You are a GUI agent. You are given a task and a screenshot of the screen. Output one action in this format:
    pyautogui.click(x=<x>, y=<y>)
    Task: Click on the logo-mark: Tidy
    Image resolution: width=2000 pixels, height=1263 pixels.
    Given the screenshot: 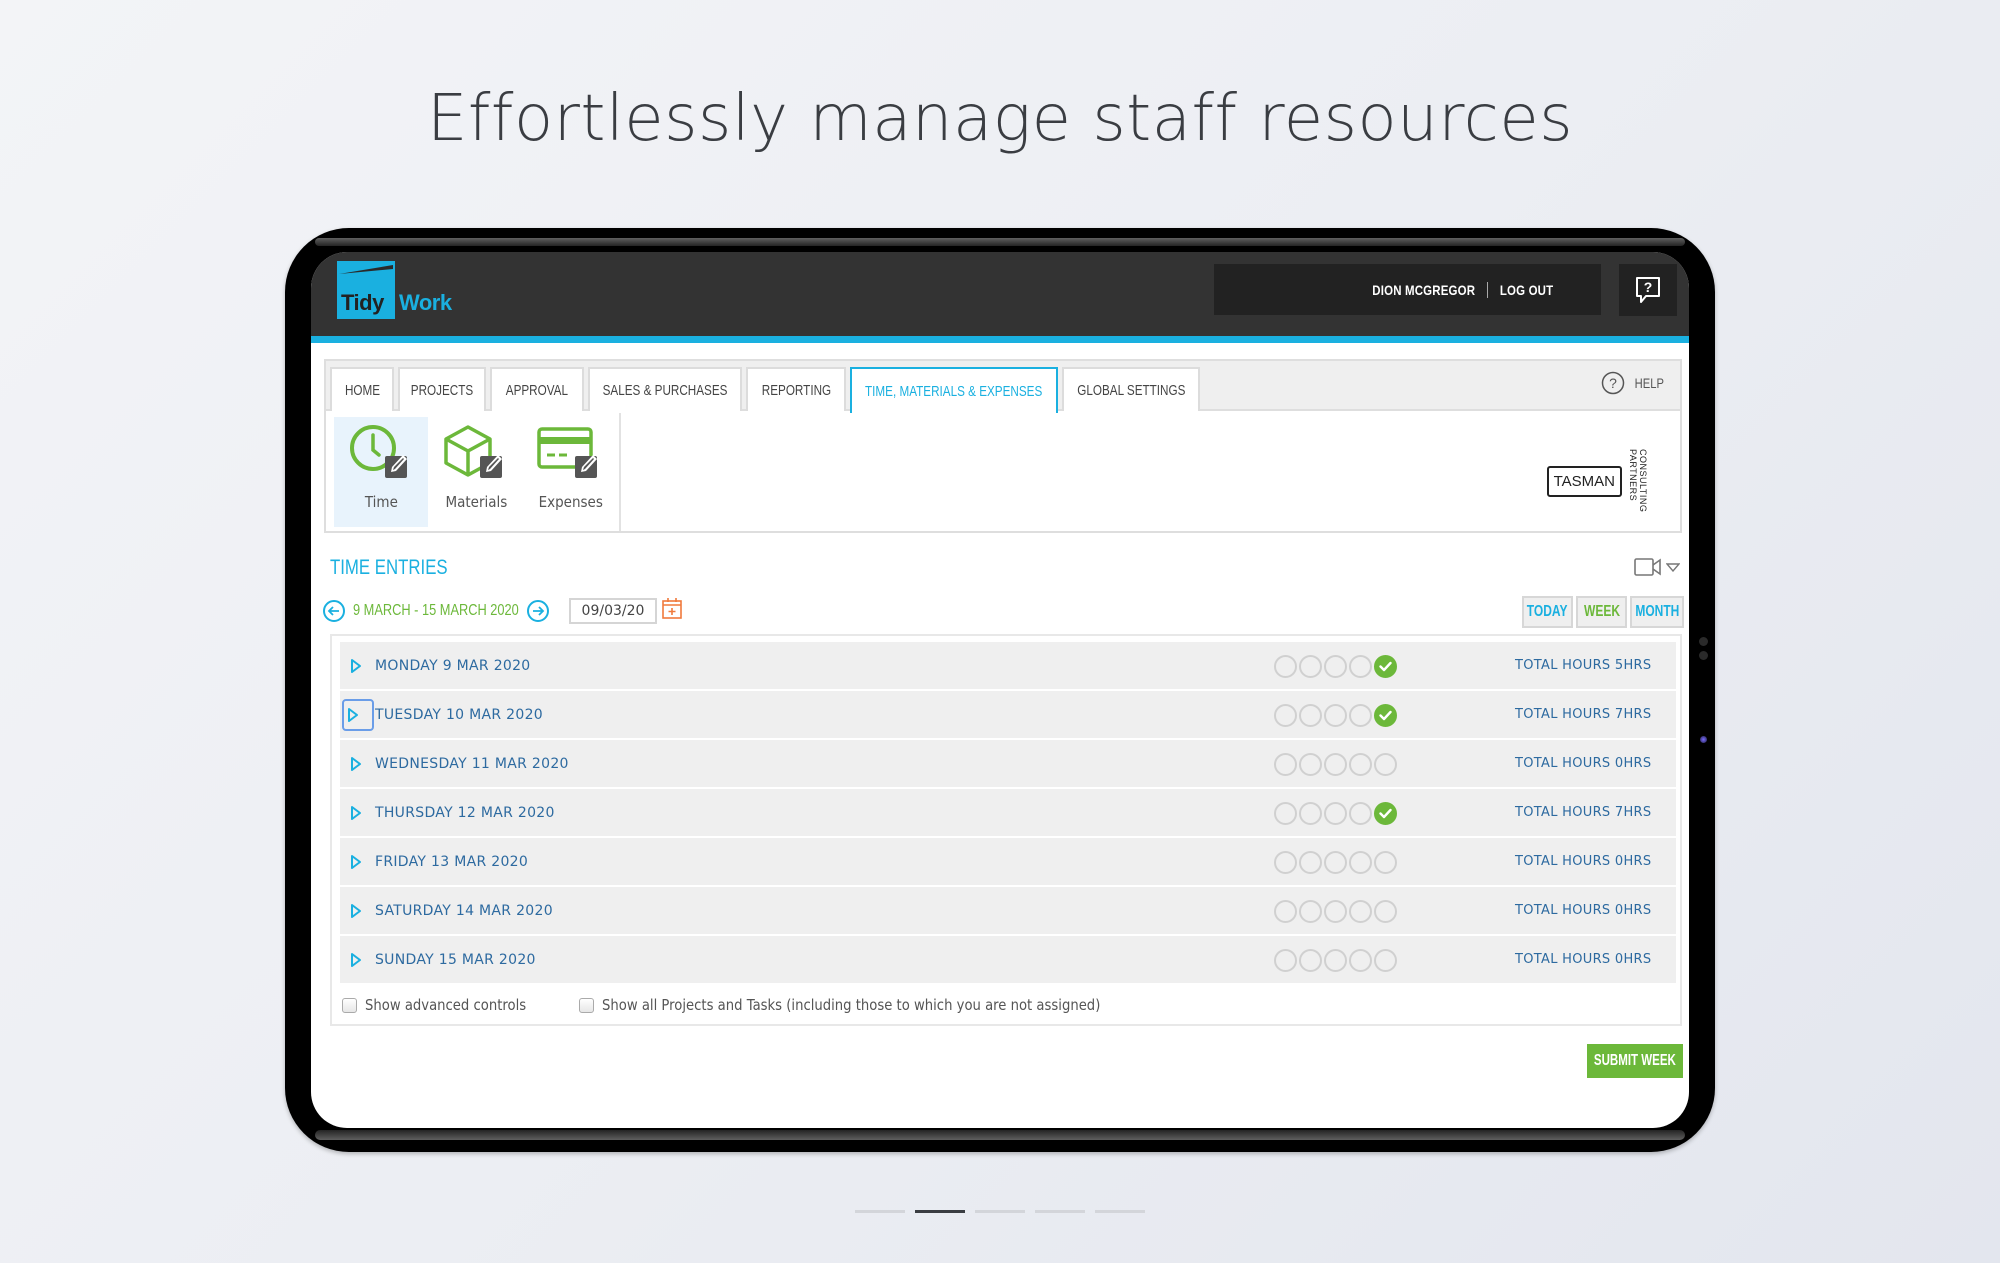 What is the action you would take?
    pyautogui.click(x=366, y=290)
    